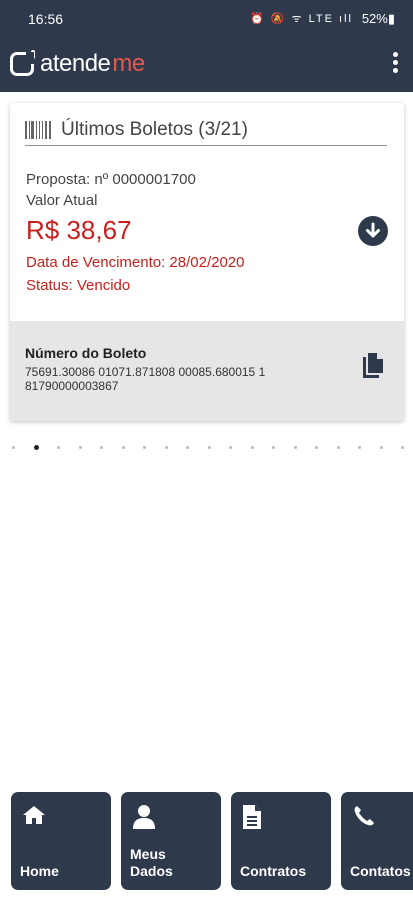  I want to click on due-date: Data de Vencimento: 28/02/2020, so click(135, 262).